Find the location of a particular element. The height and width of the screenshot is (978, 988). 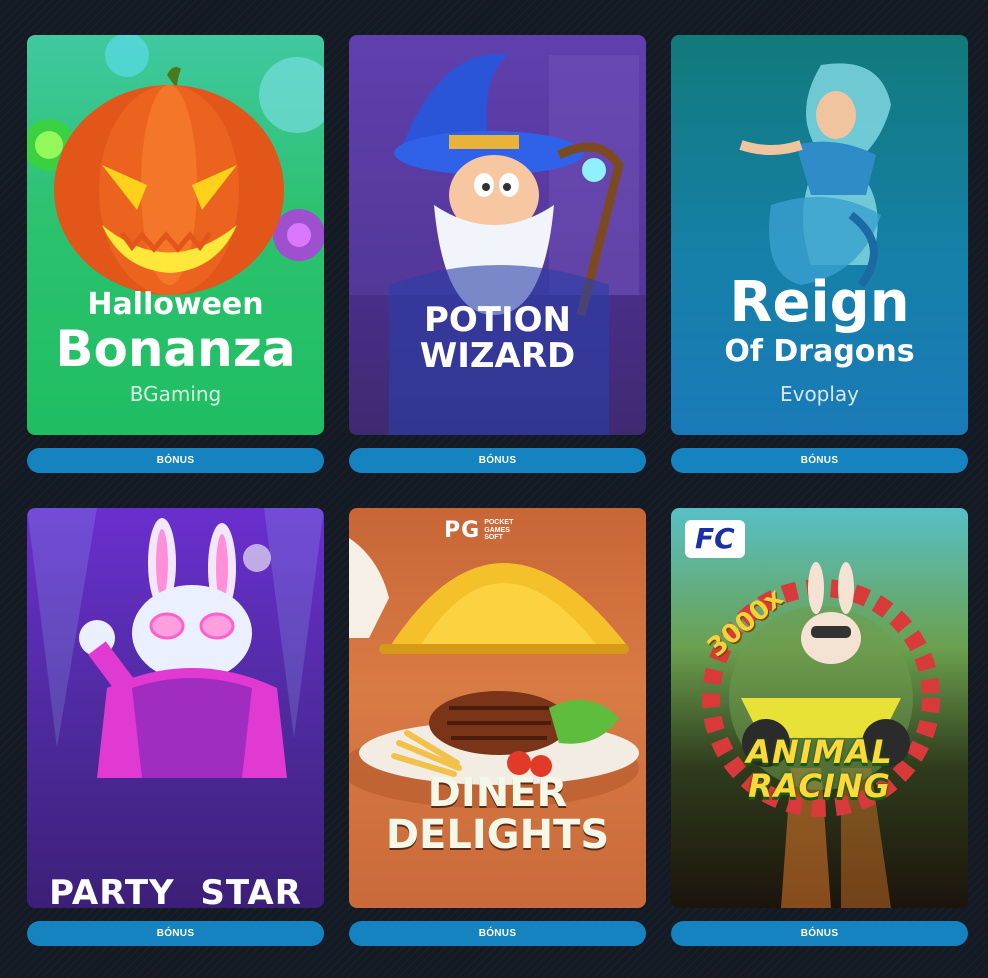

game-title: ANIMAL RACING is located at coordinates (819, 769).